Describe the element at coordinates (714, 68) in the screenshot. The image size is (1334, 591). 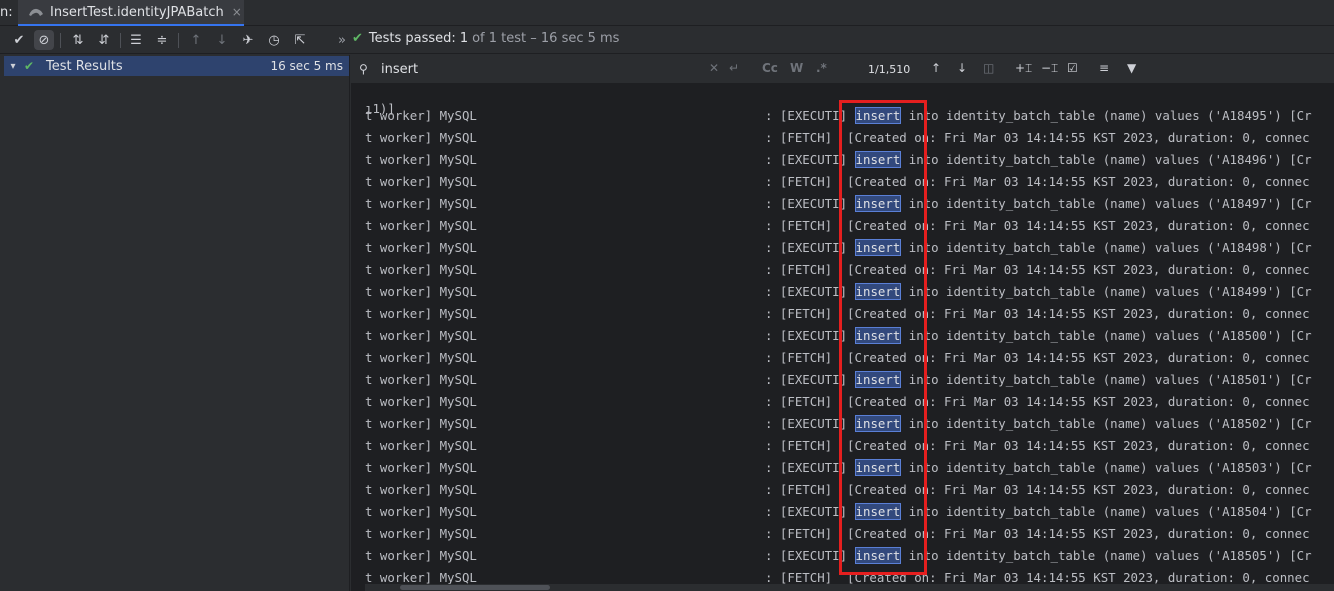
I see `clear-search-icon: ✕` at that location.